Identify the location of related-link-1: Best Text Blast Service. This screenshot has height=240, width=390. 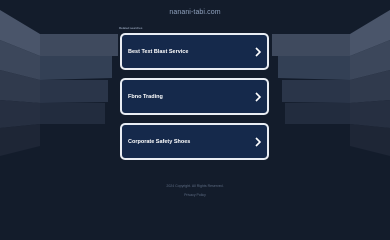
(194, 51).